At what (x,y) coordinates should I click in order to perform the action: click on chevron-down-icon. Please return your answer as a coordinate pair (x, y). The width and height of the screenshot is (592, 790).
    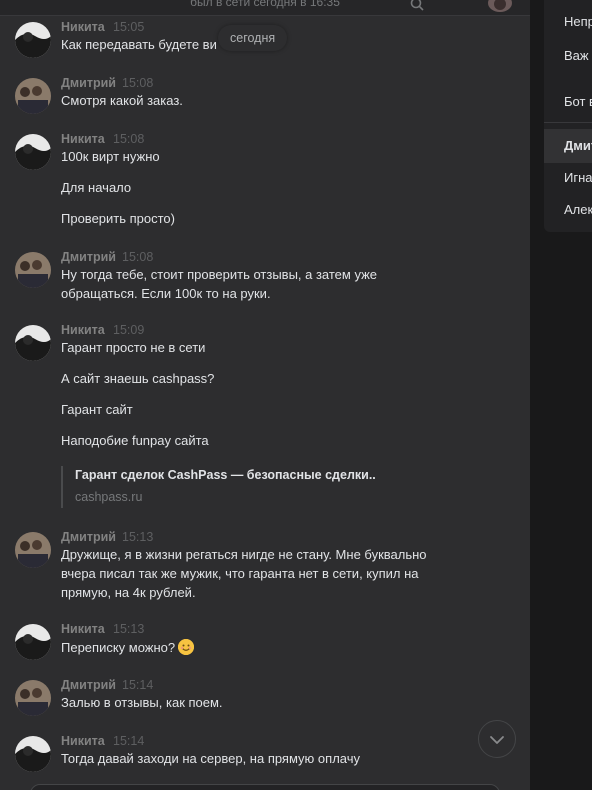
    Looking at the image, I should click on (497, 740).